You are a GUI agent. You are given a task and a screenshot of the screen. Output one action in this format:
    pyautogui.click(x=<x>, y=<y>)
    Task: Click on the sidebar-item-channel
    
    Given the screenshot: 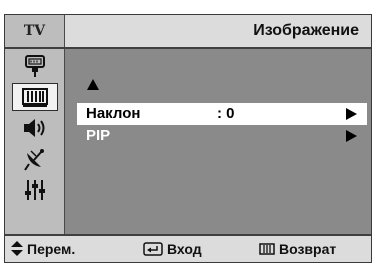 What is the action you would take?
    pyautogui.click(x=35, y=159)
    